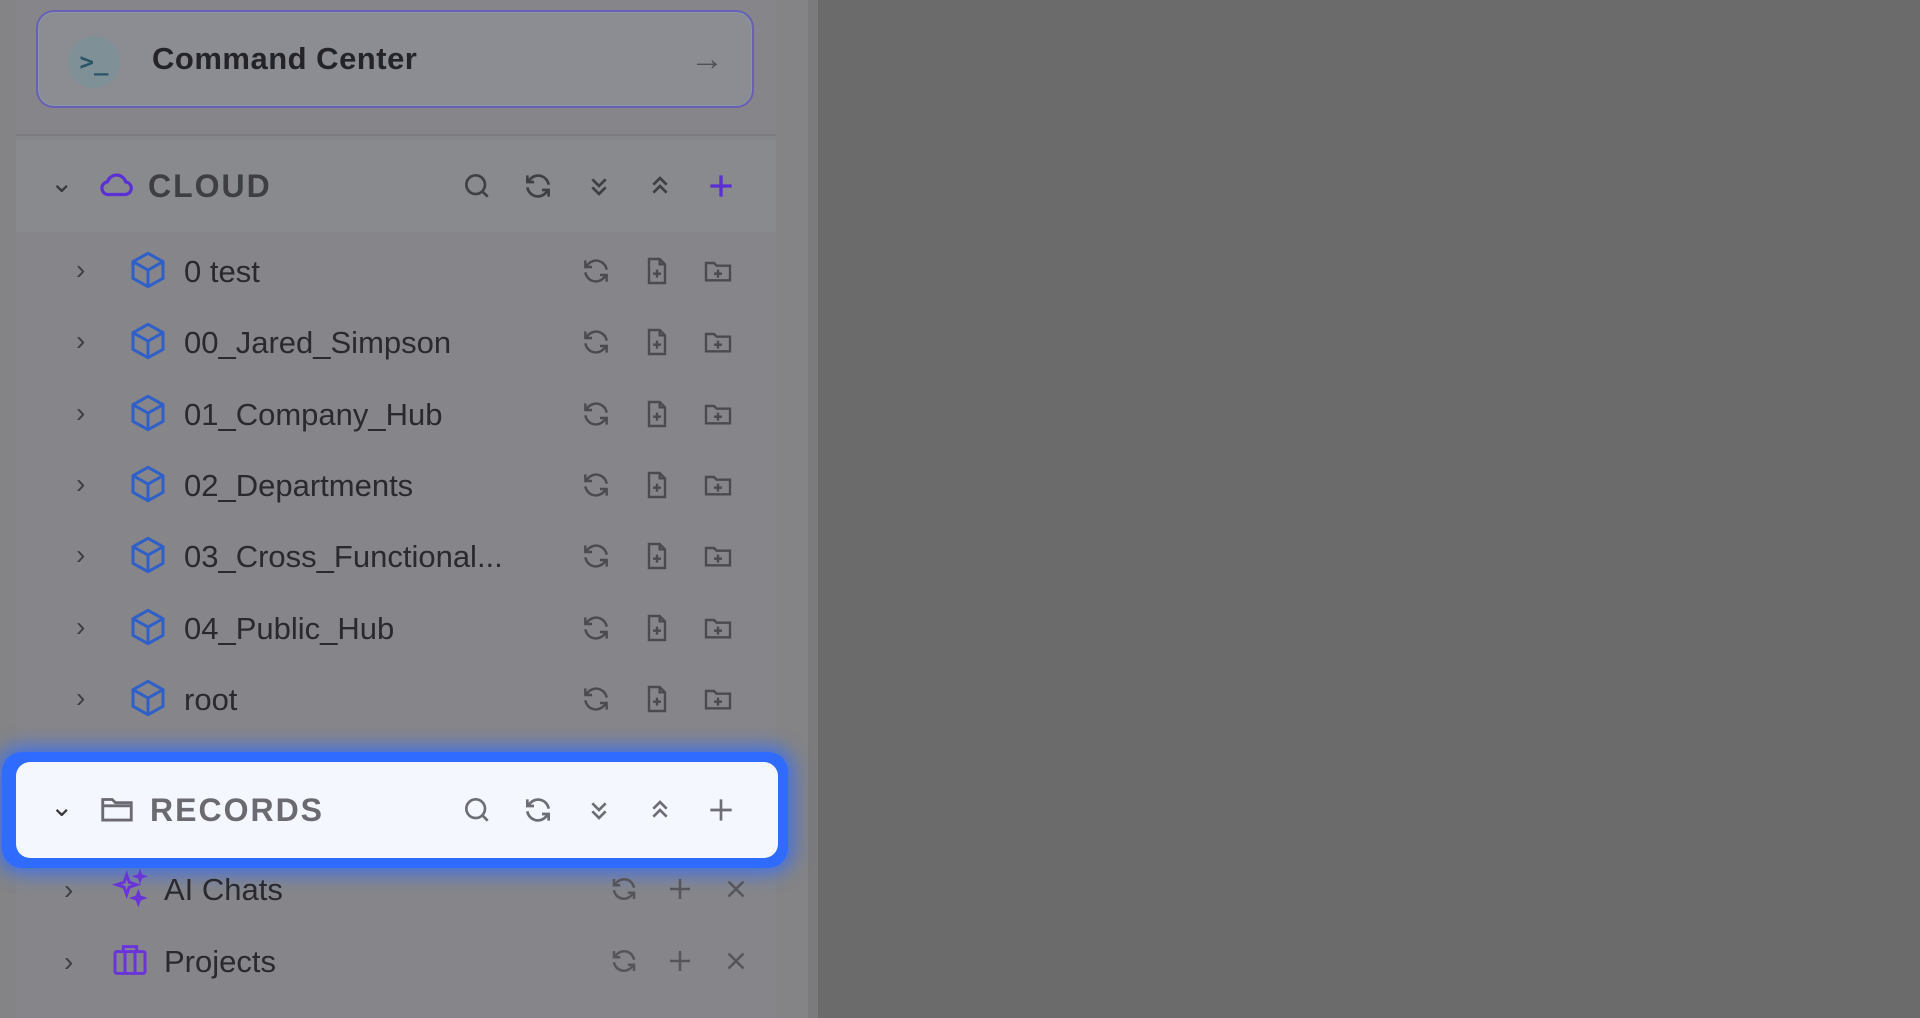 The width and height of the screenshot is (1920, 1018). I want to click on folder-icon, so click(117, 810).